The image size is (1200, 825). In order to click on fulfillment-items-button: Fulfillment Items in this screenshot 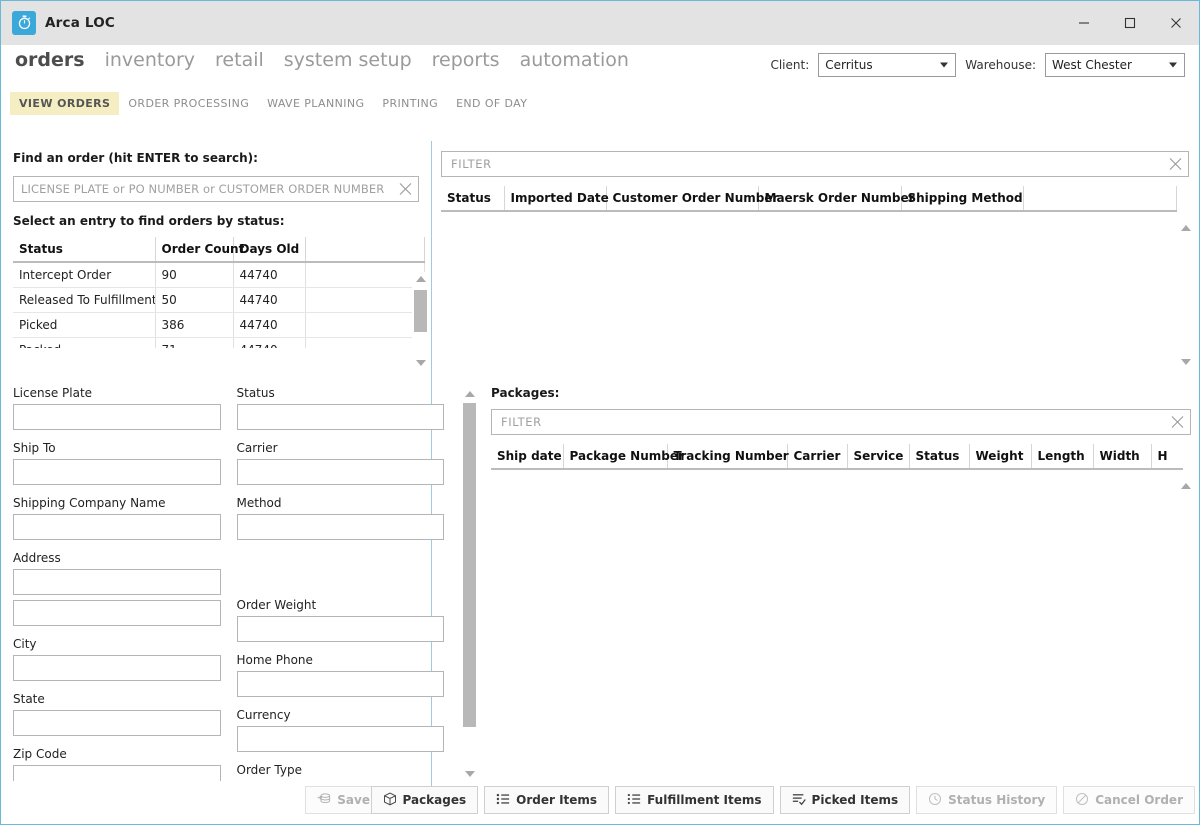, I will do `click(694, 800)`.